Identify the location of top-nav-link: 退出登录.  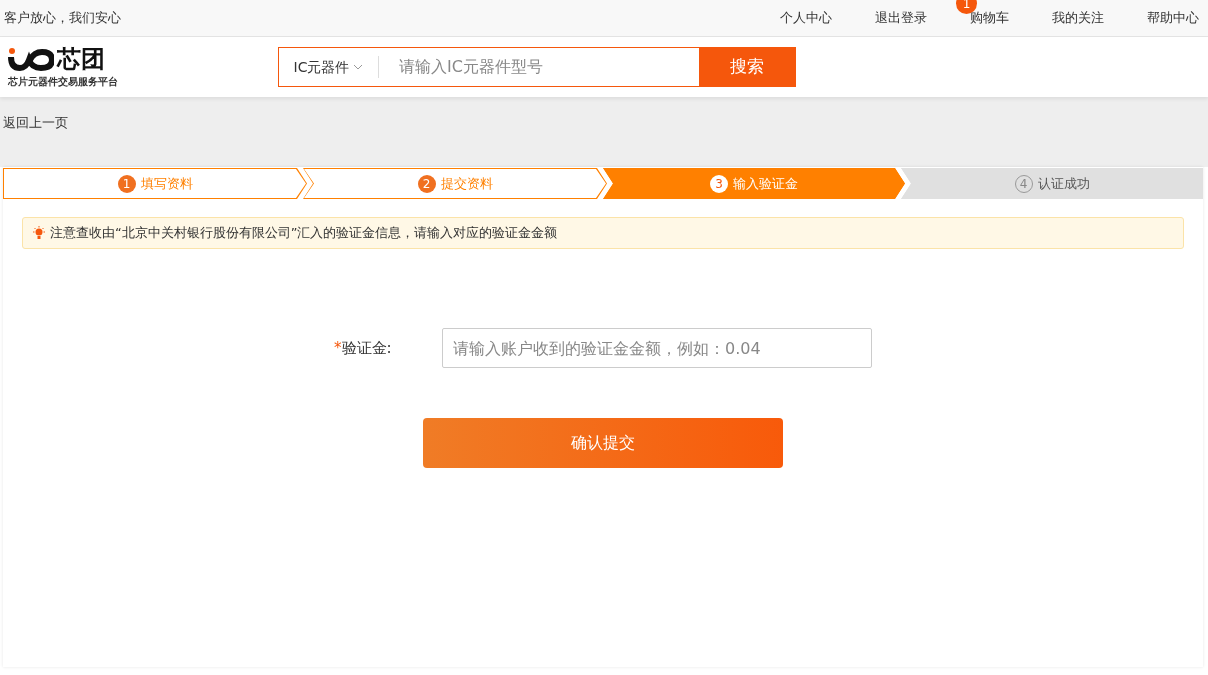
(901, 18).